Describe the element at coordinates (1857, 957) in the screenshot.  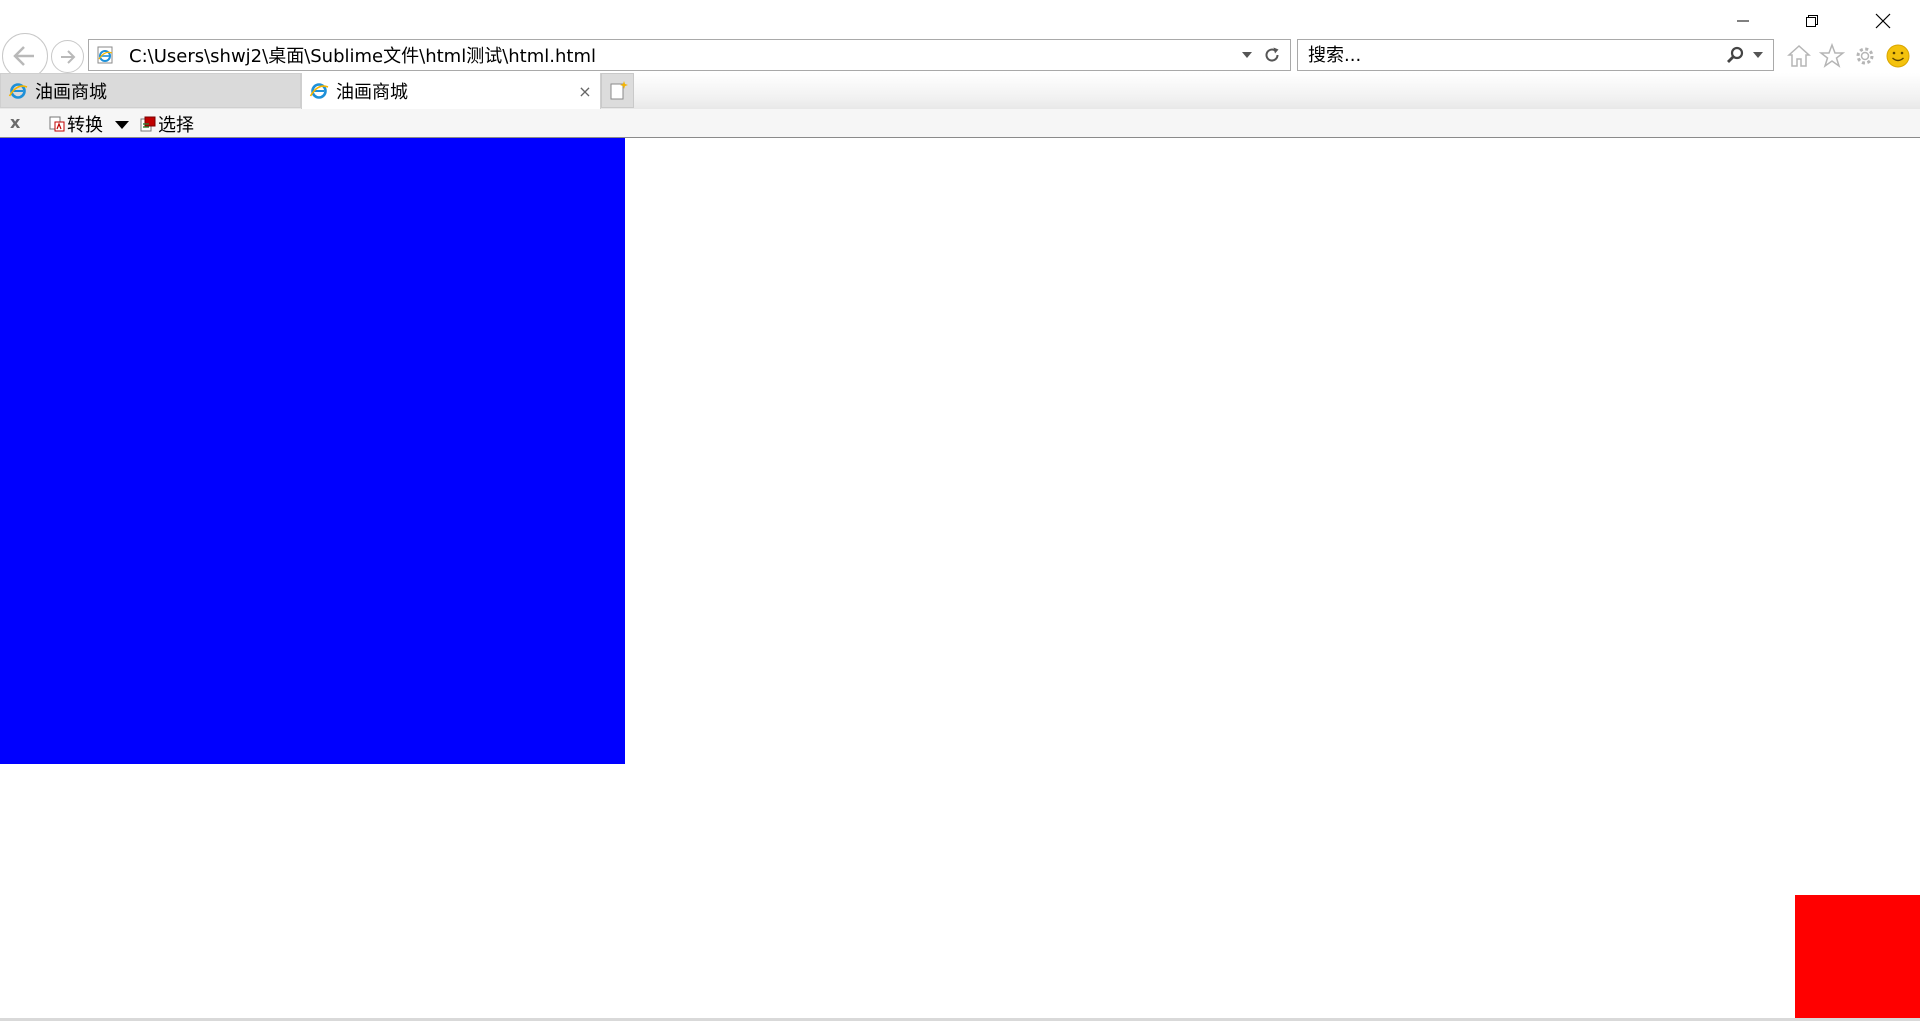
I see `red-box` at that location.